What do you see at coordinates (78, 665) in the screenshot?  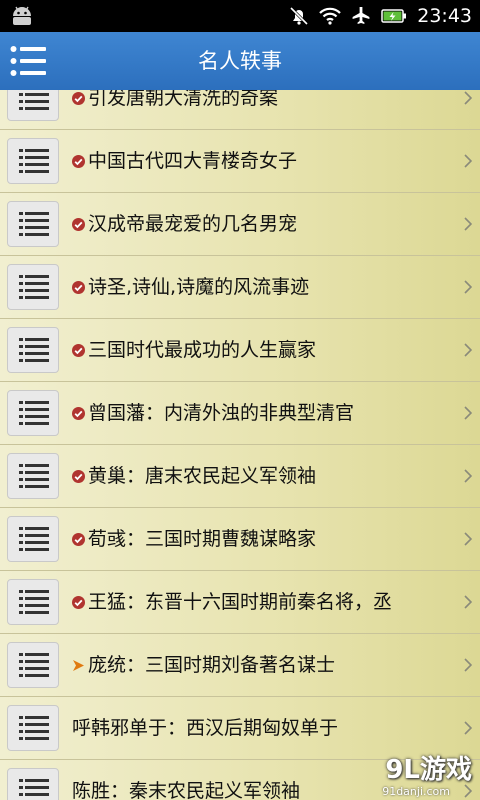 I see `arrow-icon` at bounding box center [78, 665].